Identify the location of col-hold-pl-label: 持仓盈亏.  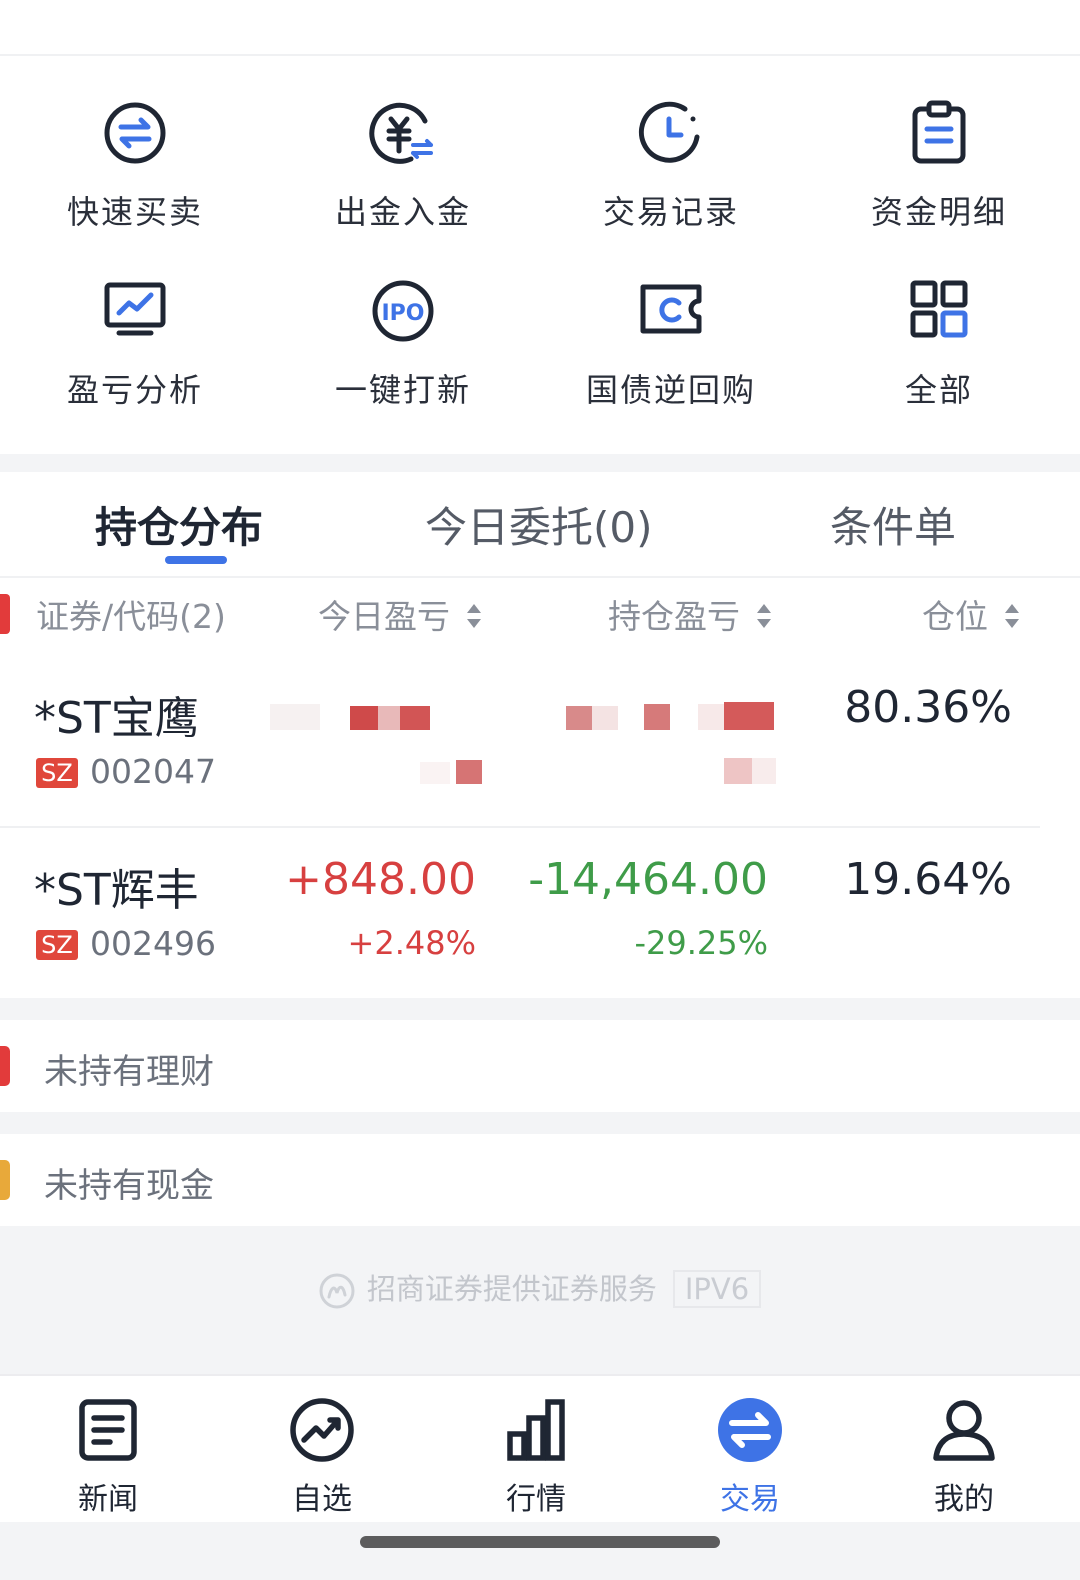
(674, 616).